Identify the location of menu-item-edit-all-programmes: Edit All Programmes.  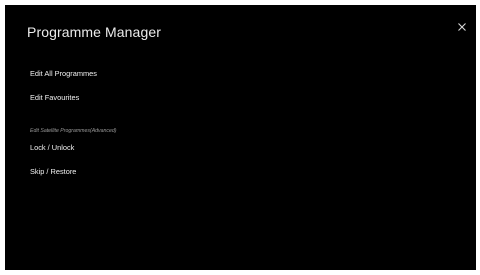
(63, 73).